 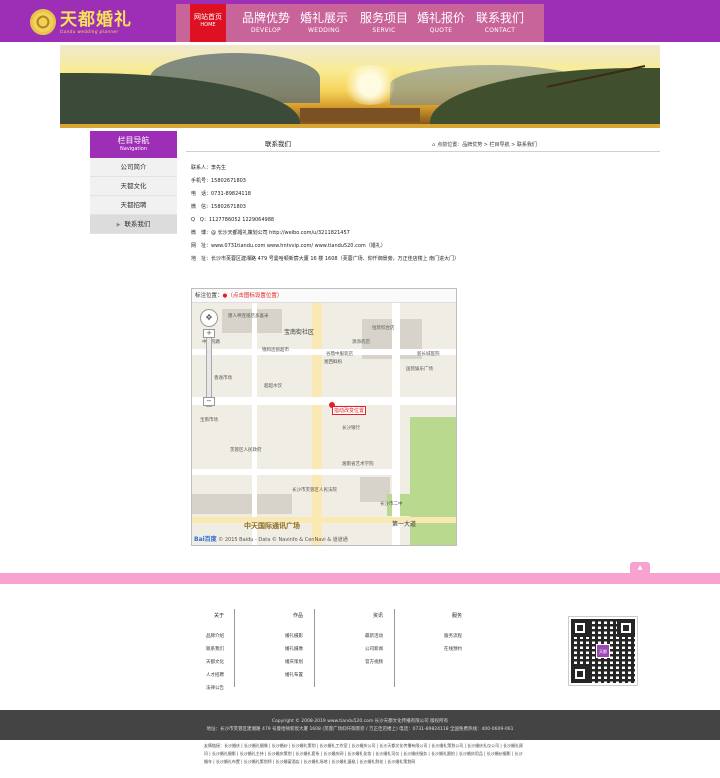 I want to click on baidu-logo: Bai百度, so click(x=205, y=539).